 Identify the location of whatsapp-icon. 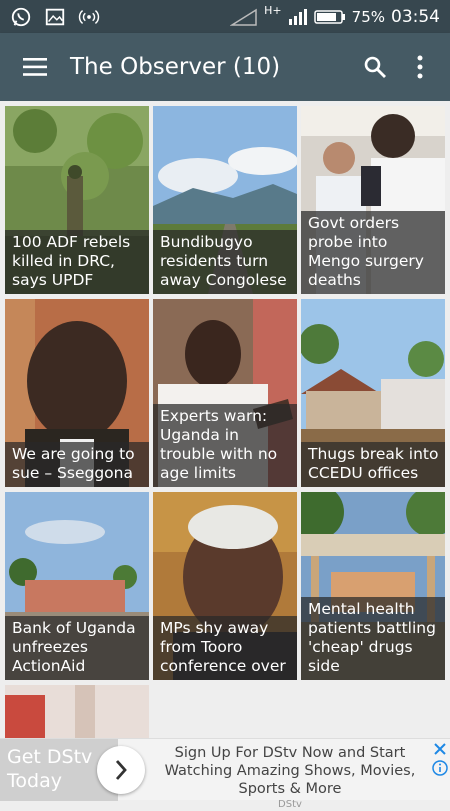
(21, 16).